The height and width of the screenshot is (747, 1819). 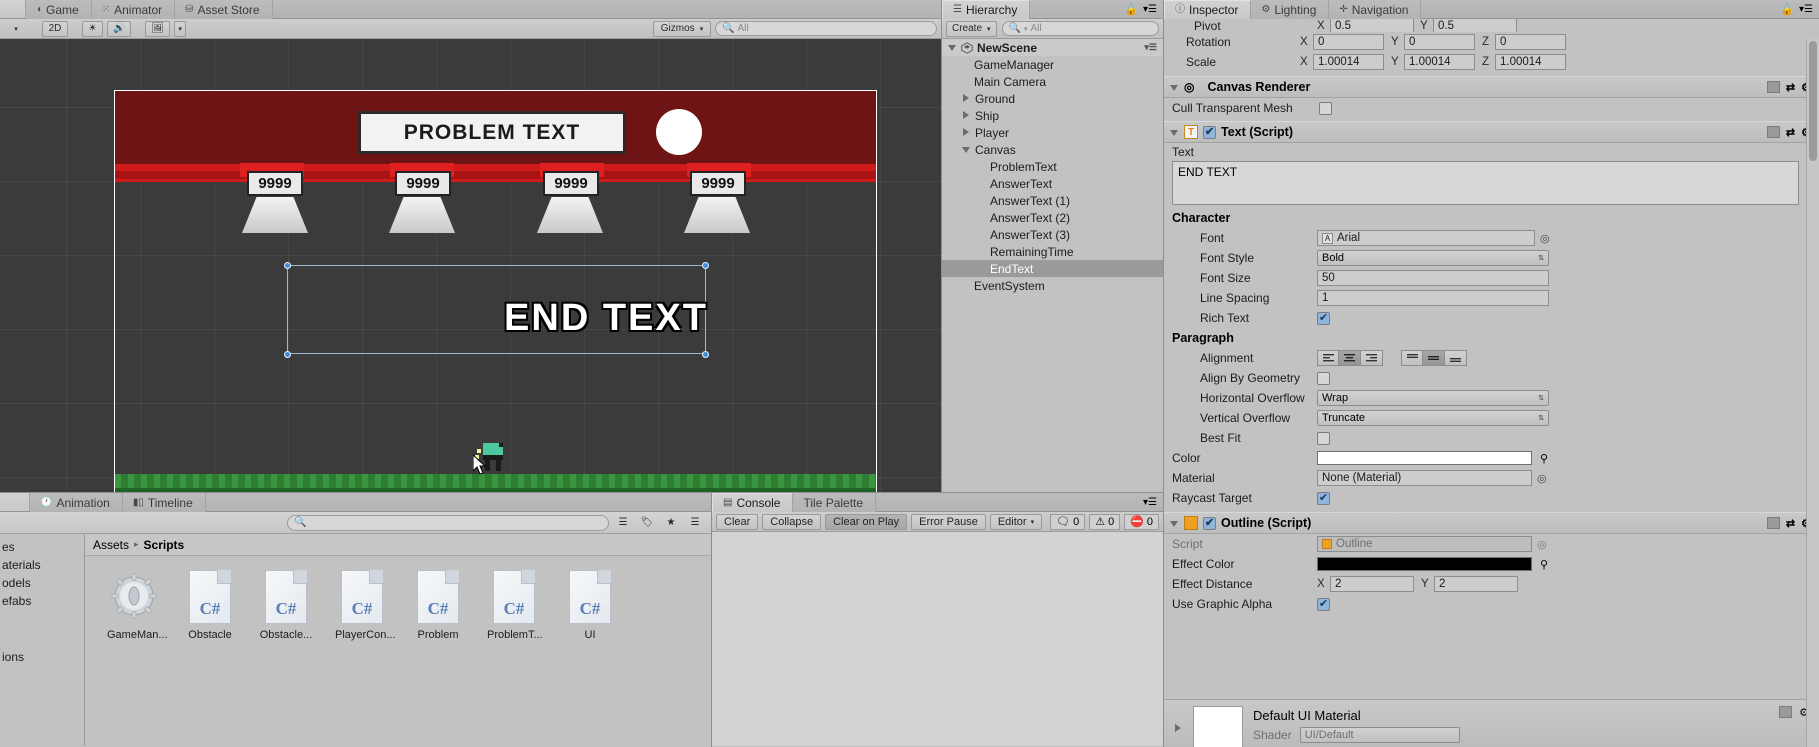 What do you see at coordinates (42, 601) in the screenshot?
I see `project-tree-item: efabs` at bounding box center [42, 601].